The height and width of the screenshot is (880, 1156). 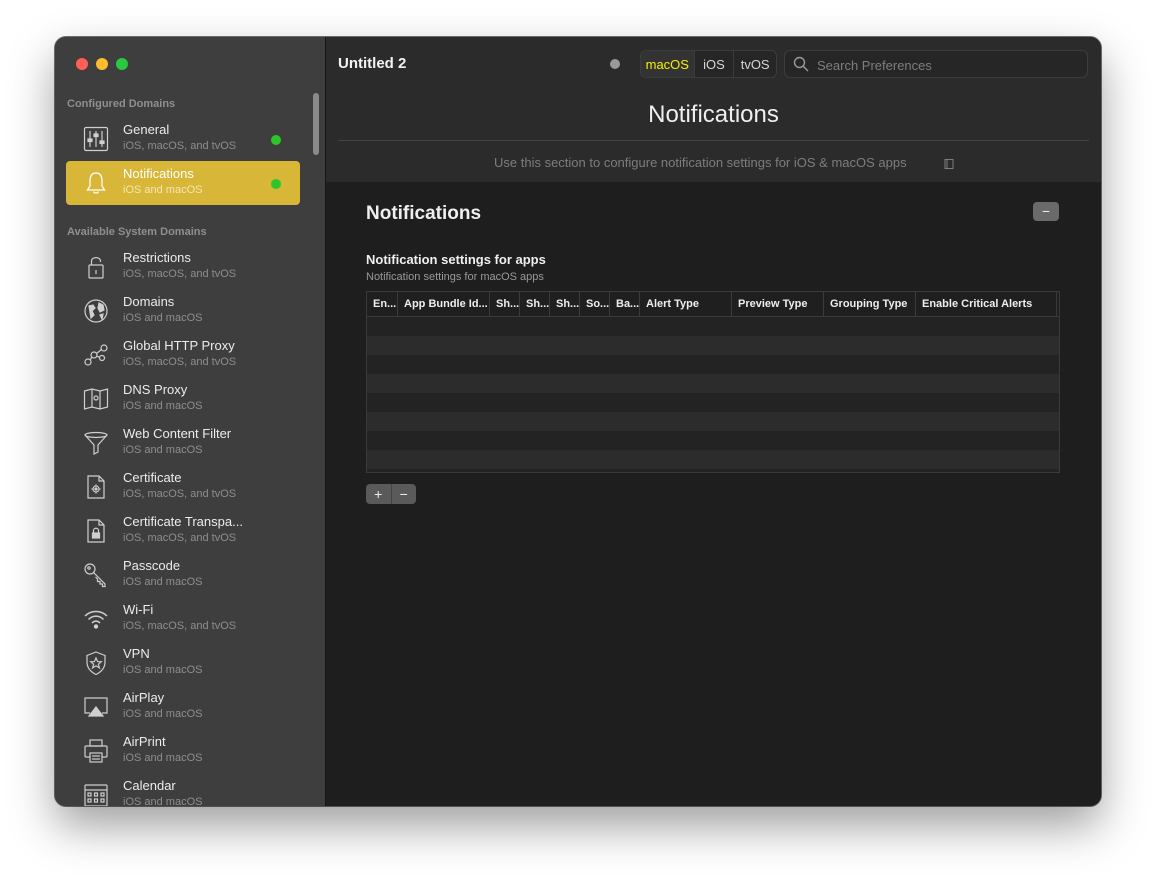 What do you see at coordinates (183, 575) in the screenshot?
I see `sidebar-item-passcode: Passcode iOS and macOS` at bounding box center [183, 575].